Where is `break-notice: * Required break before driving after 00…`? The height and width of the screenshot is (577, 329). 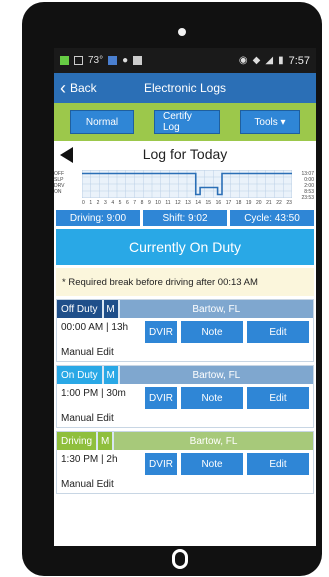 break-notice: * Required break before driving after 00… is located at coordinates (185, 282).